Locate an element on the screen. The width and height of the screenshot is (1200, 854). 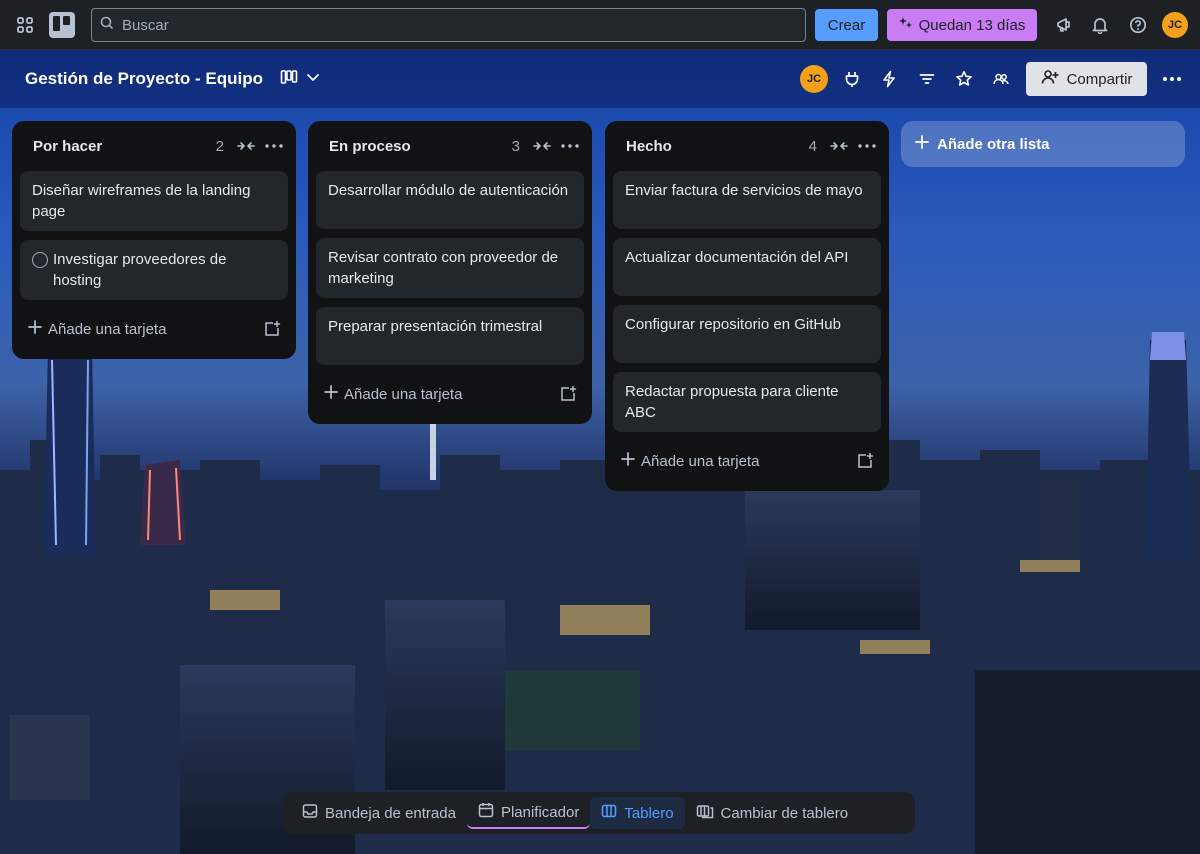
nav-switch-board: Cambiar de tablero is located at coordinates (772, 813).